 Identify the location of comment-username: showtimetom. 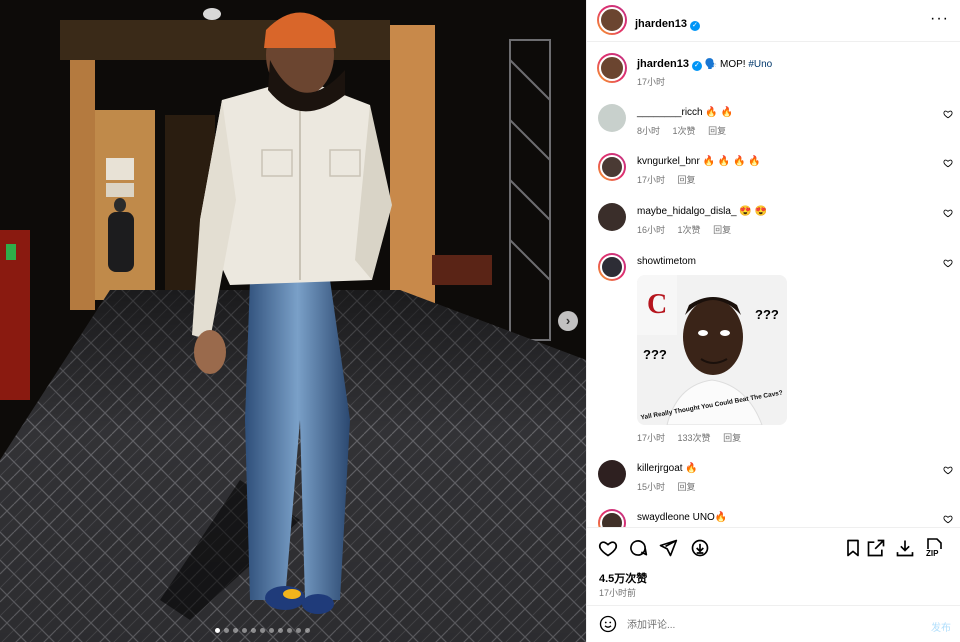
(666, 261).